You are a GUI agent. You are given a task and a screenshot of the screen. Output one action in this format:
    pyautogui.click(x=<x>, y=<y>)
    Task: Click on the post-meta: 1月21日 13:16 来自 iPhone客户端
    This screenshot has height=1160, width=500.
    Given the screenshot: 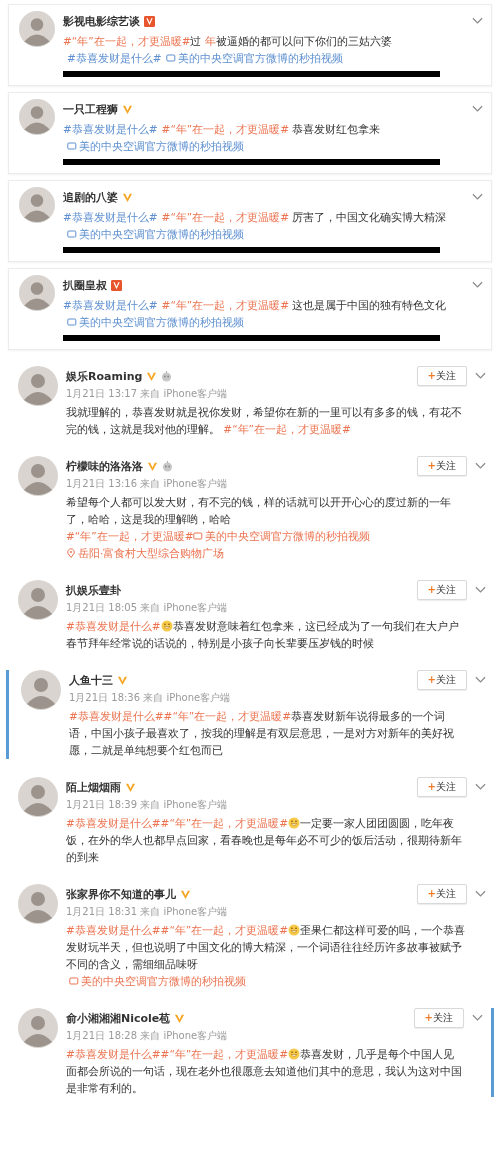 What is the action you would take?
    pyautogui.click(x=147, y=484)
    